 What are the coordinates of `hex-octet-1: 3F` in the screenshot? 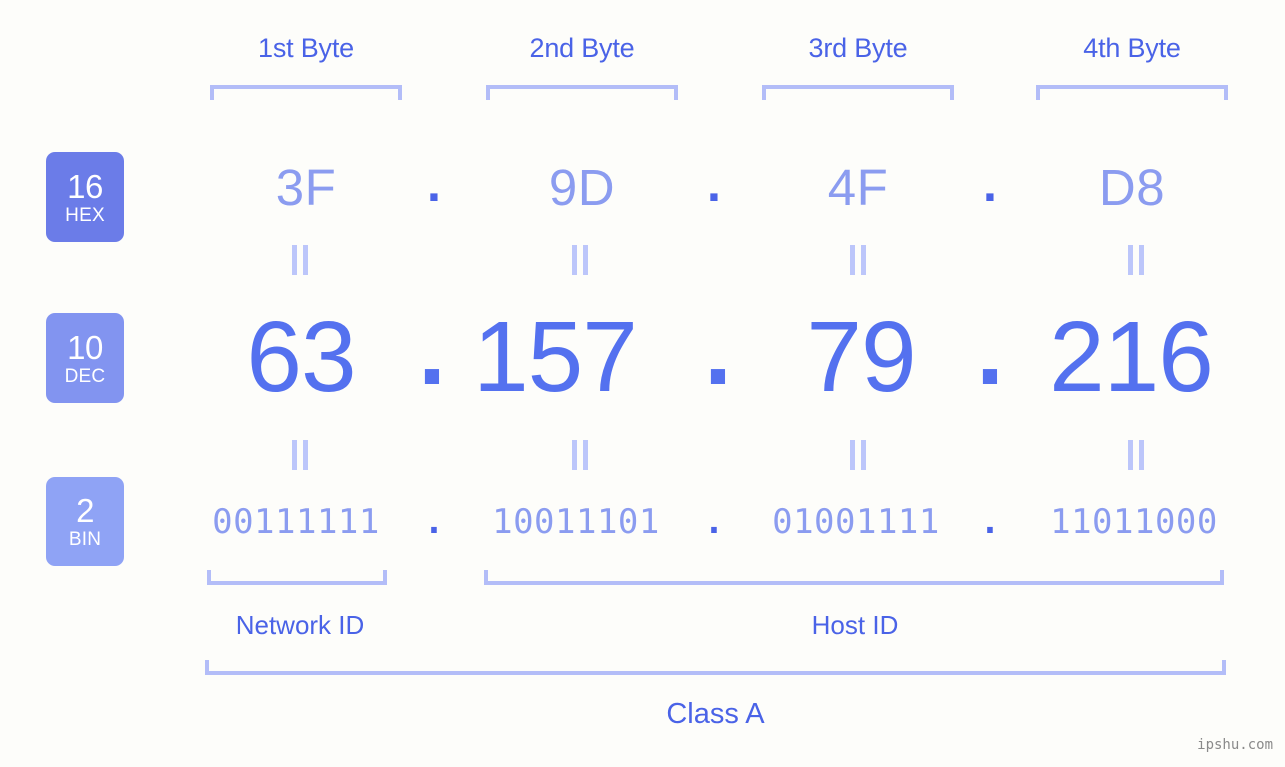 It's located at (306, 187).